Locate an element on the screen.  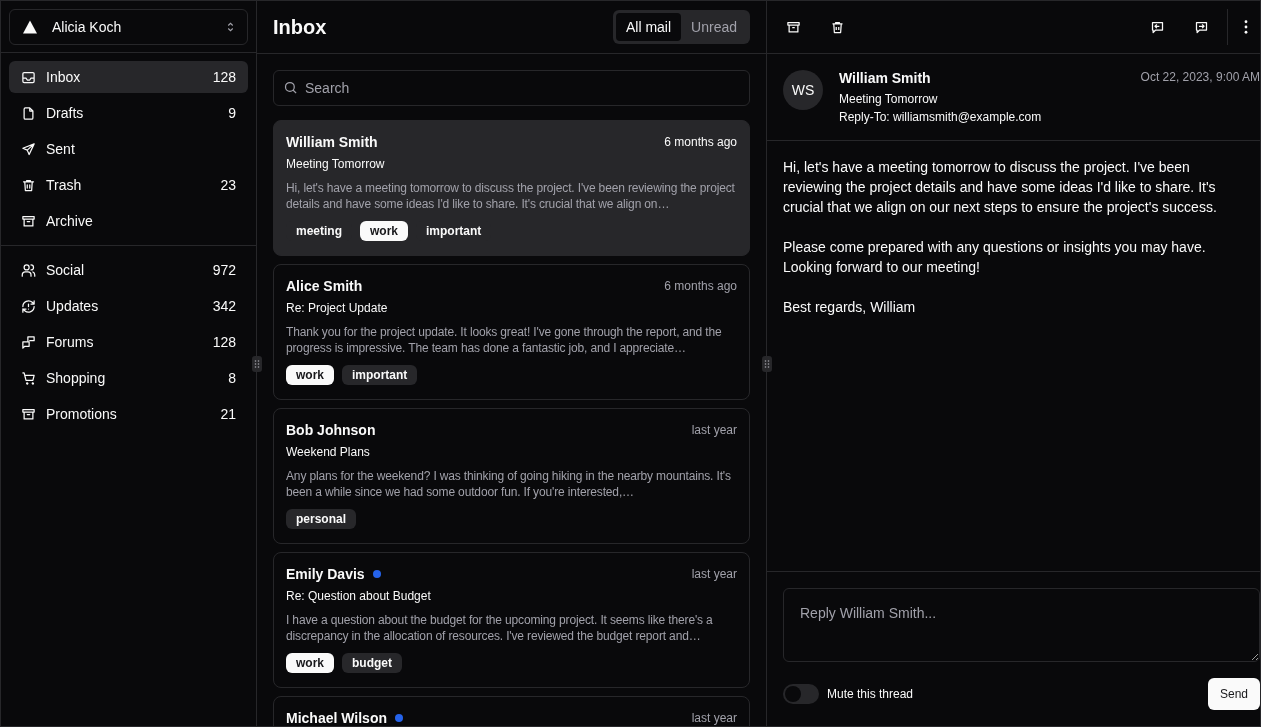
forward-icon is located at coordinates (1201, 27).